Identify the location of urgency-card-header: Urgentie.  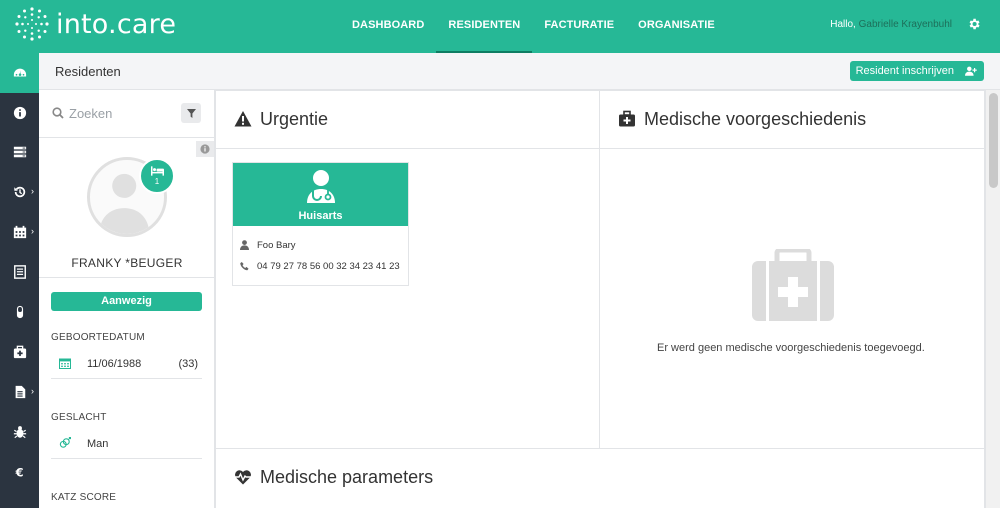
(407, 120).